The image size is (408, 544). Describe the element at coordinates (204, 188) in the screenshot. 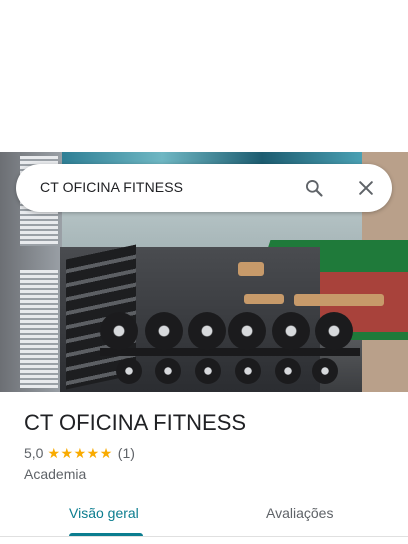

I see `search-bar: CT OFICINA FITNESS` at that location.